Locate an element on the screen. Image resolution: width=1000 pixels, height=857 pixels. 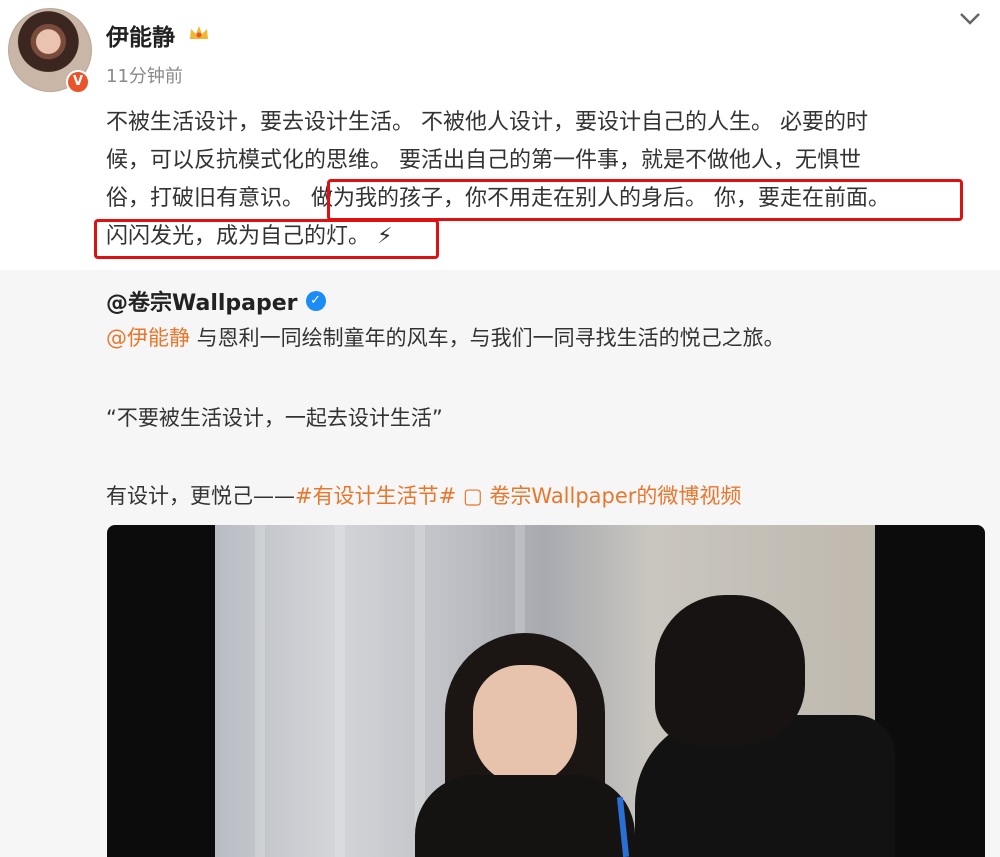
repost-author-row: @卷宗Wallpaper ✓ is located at coordinates (216, 301).